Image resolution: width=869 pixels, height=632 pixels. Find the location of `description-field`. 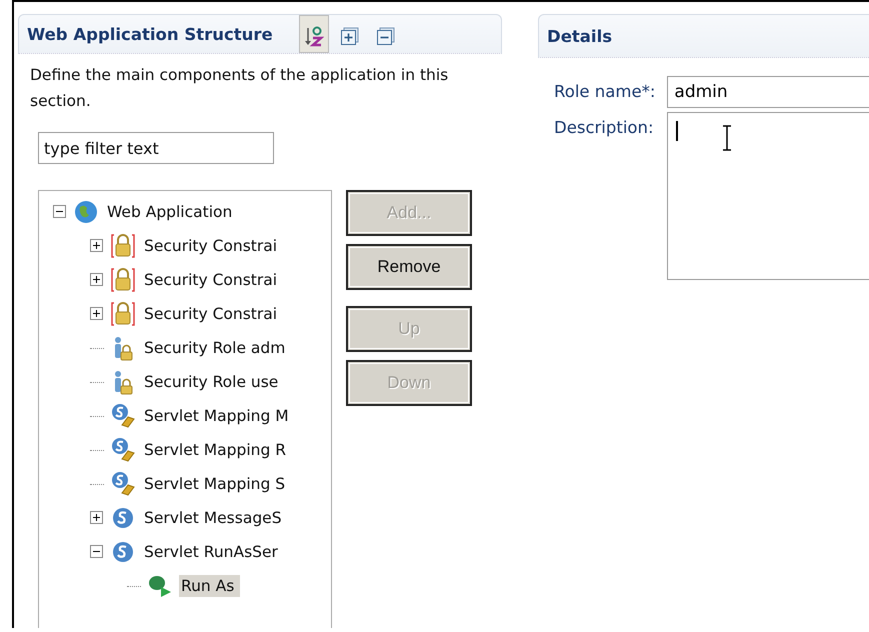

description-field is located at coordinates (768, 196).